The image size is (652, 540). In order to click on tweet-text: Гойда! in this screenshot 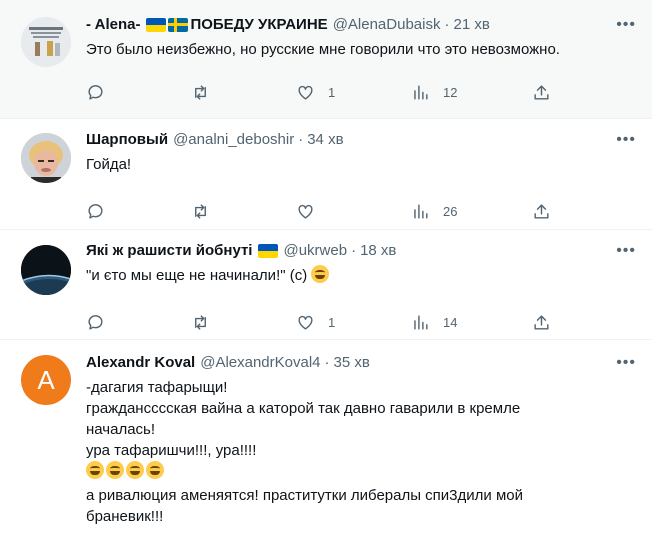, I will do `click(109, 164)`.